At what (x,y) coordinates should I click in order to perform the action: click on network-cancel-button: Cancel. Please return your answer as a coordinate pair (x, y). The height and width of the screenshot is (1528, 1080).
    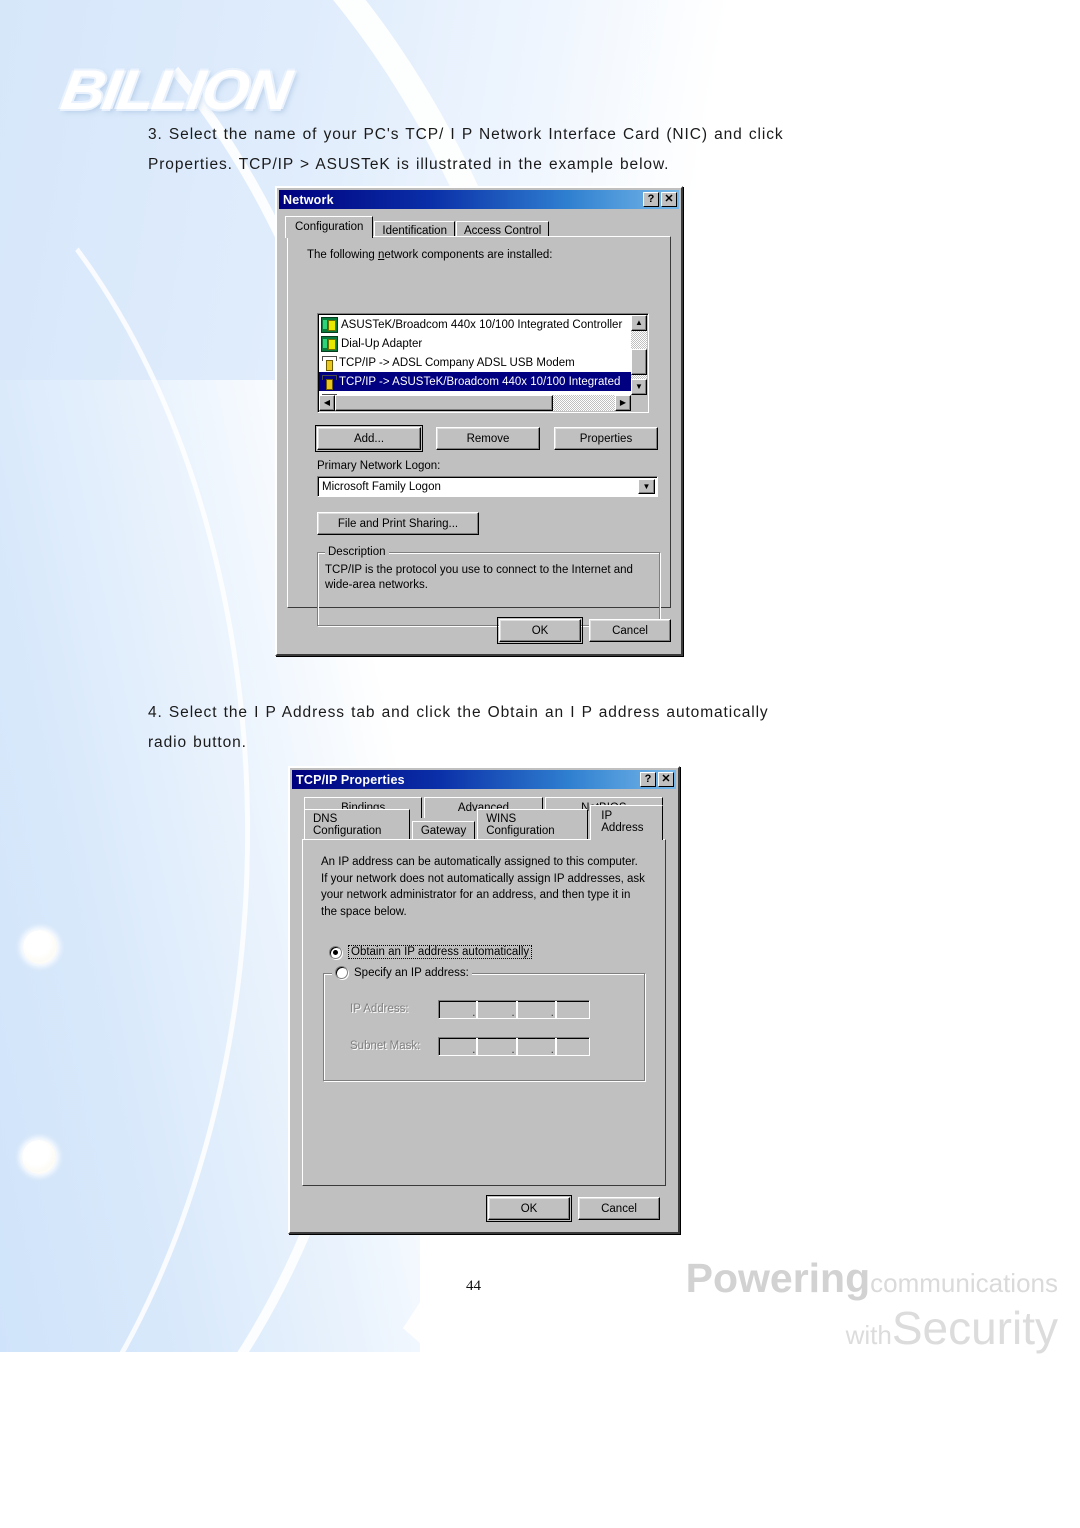
    Looking at the image, I should click on (630, 630).